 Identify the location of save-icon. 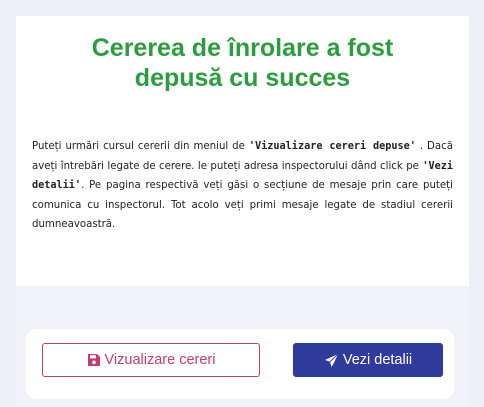
(93, 360).